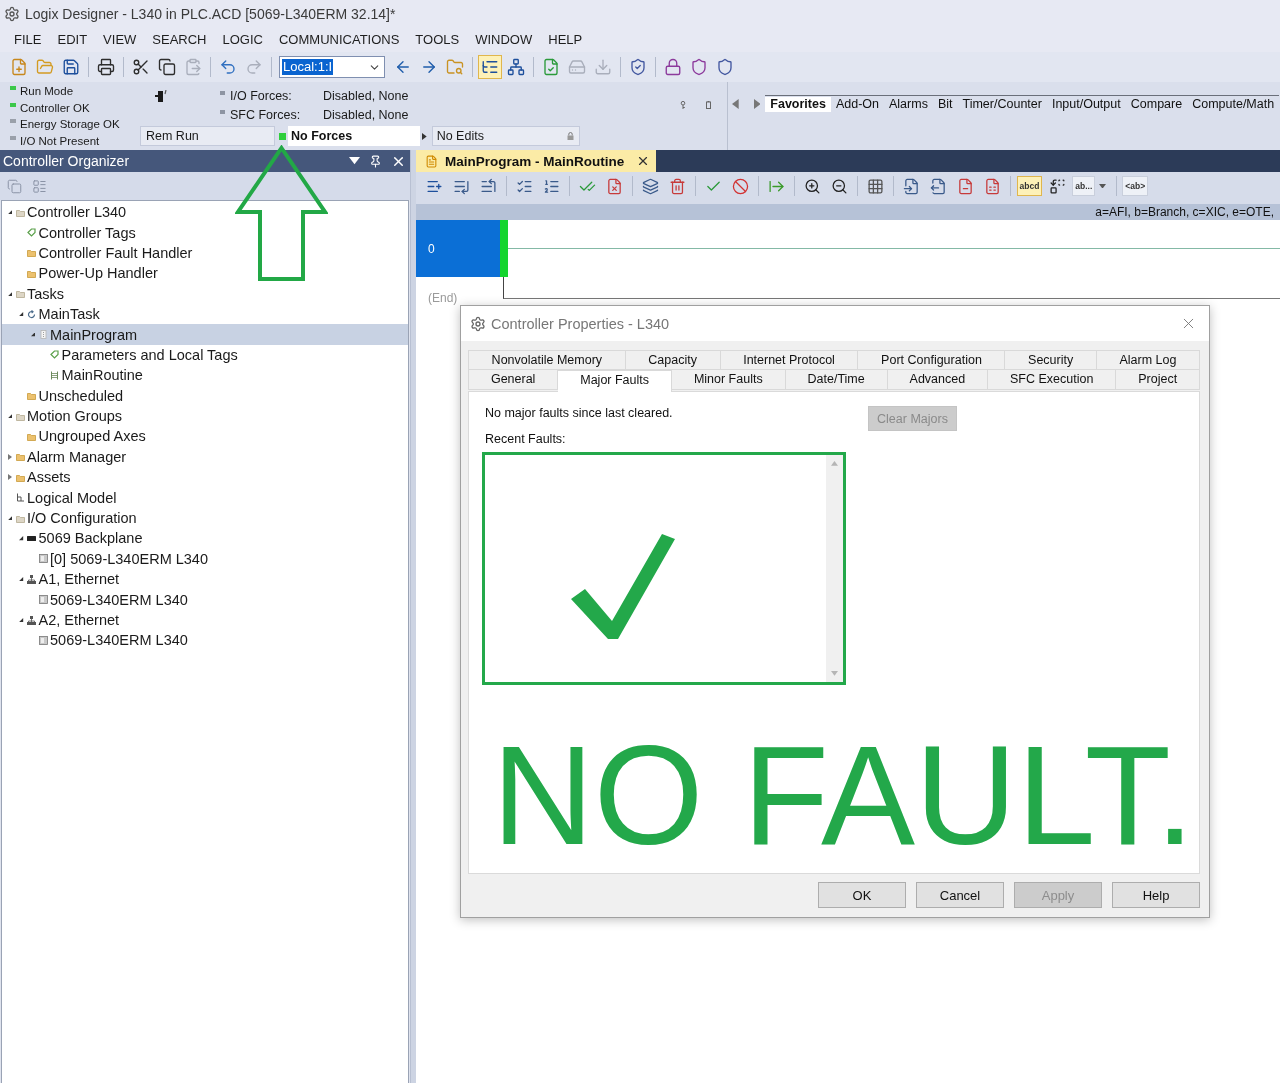  Describe the element at coordinates (547, 360) in the screenshot. I see `tab: Nonvolatile Memory` at that location.